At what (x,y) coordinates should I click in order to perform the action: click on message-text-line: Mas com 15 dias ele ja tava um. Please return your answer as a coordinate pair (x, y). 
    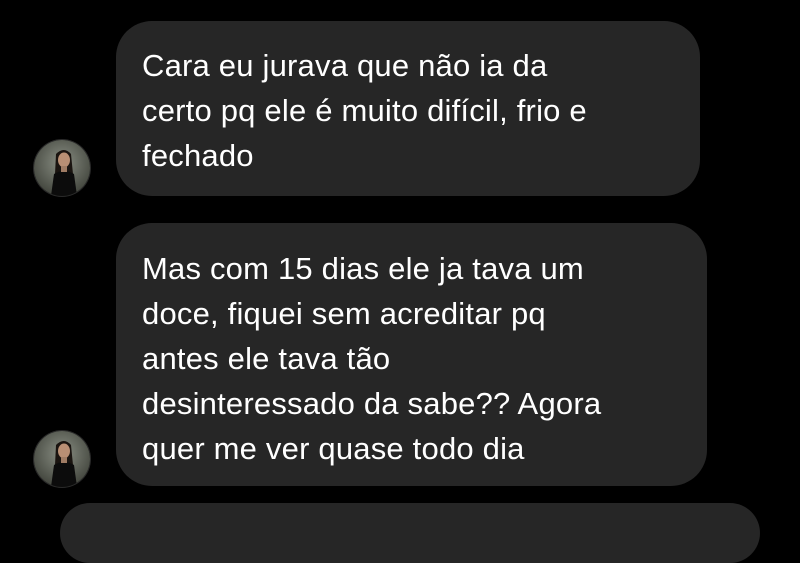
    Looking at the image, I should click on (363, 268).